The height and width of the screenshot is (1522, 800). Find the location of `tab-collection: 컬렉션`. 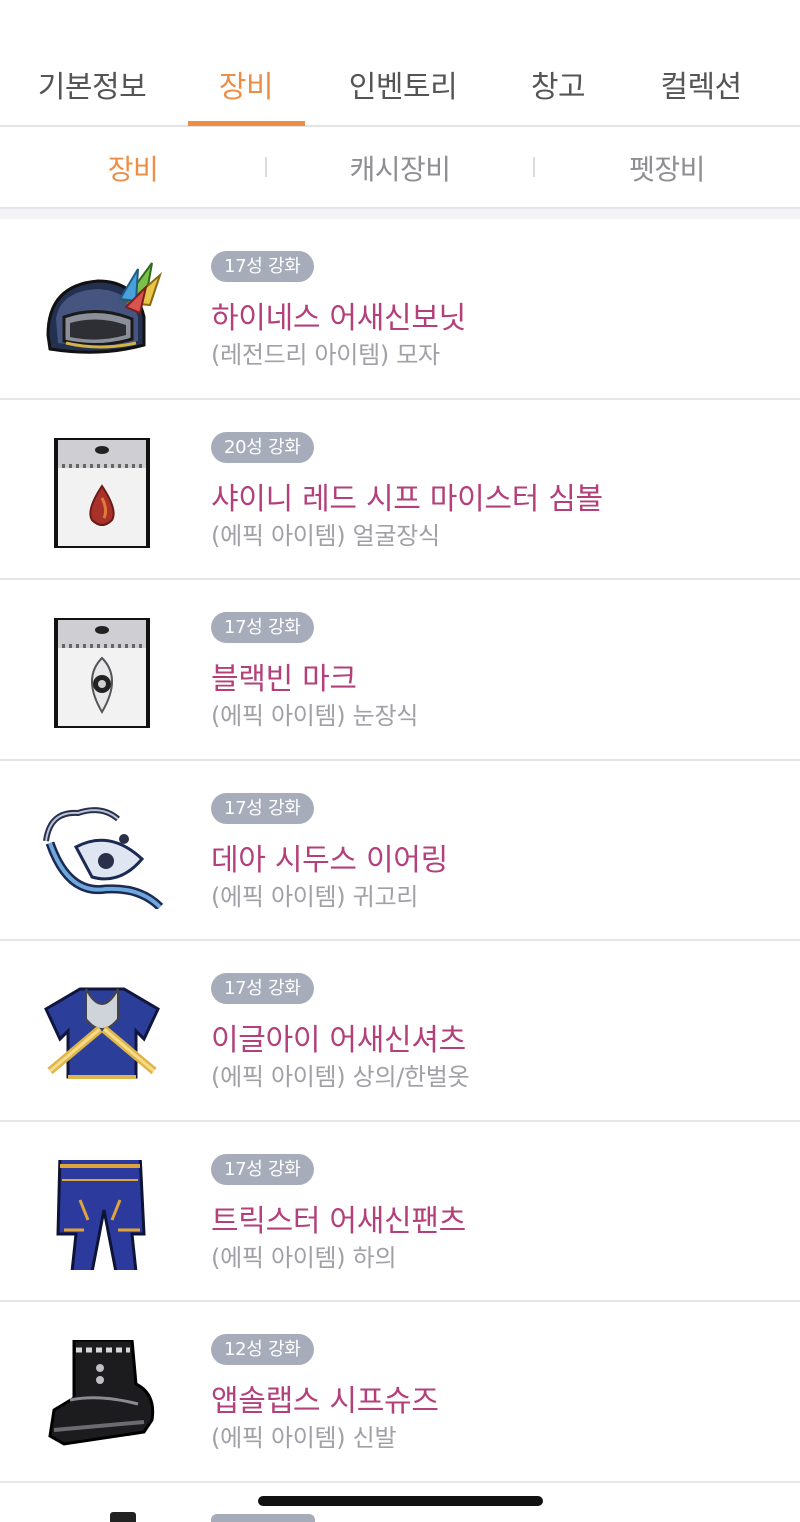

tab-collection: 컬렉션 is located at coordinates (701, 84).